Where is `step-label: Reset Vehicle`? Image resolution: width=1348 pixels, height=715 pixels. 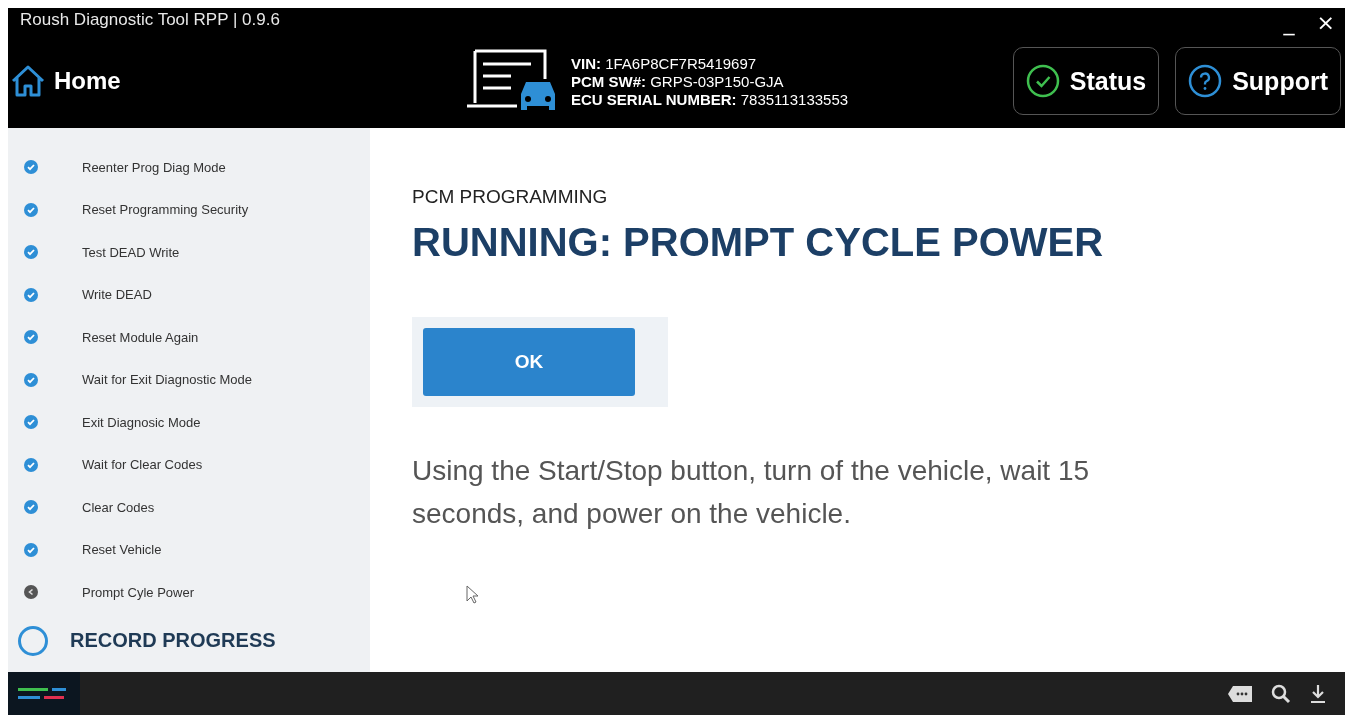
step-label: Reset Vehicle is located at coordinates (122, 550).